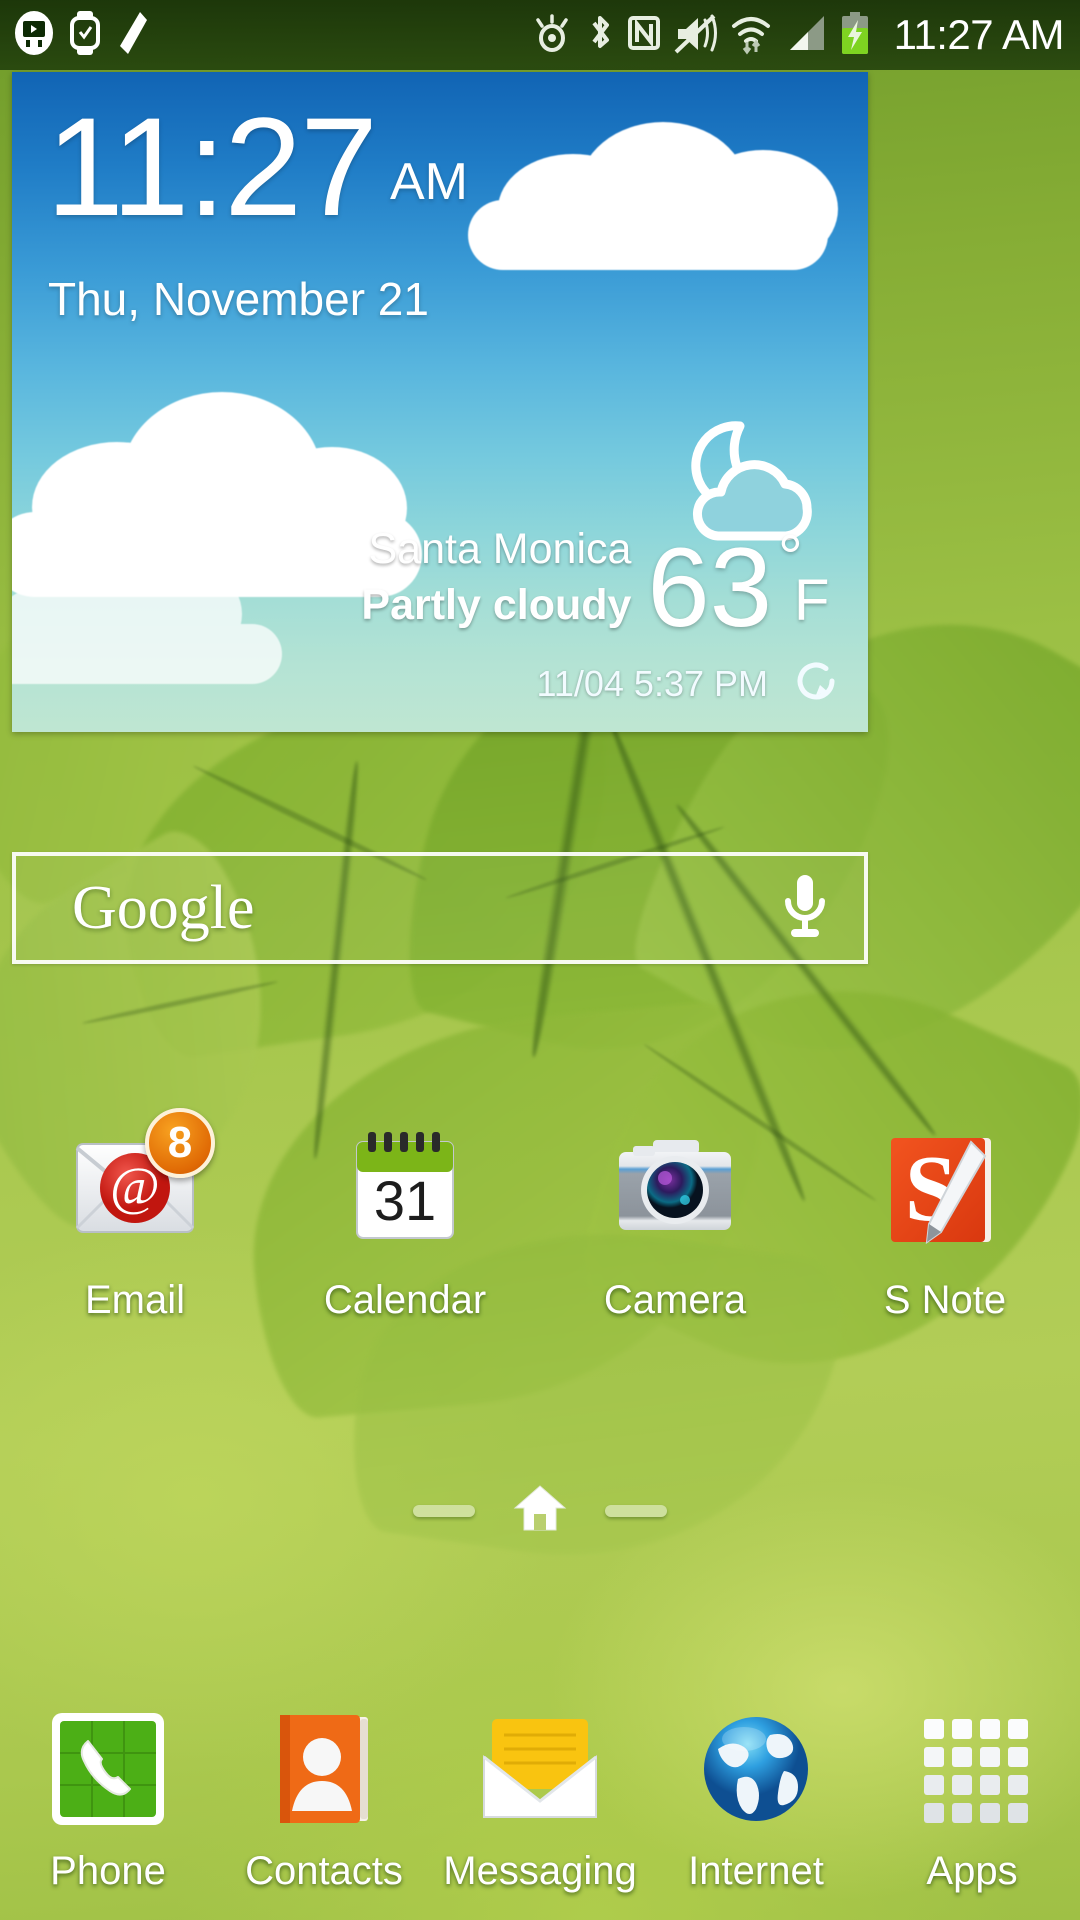 This screenshot has height=1920, width=1080. What do you see at coordinates (238, 299) in the screenshot?
I see `widget-date: Thu, November 21` at bounding box center [238, 299].